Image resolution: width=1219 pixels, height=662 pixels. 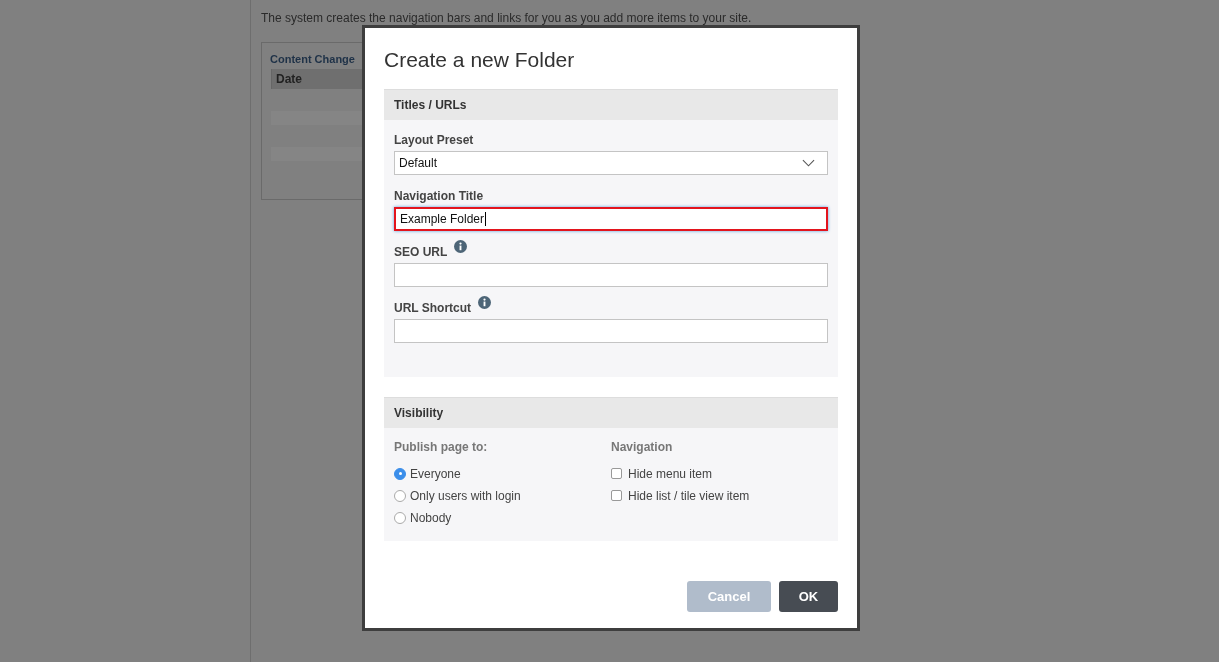 I want to click on field-label: Navigation Title, so click(x=439, y=196).